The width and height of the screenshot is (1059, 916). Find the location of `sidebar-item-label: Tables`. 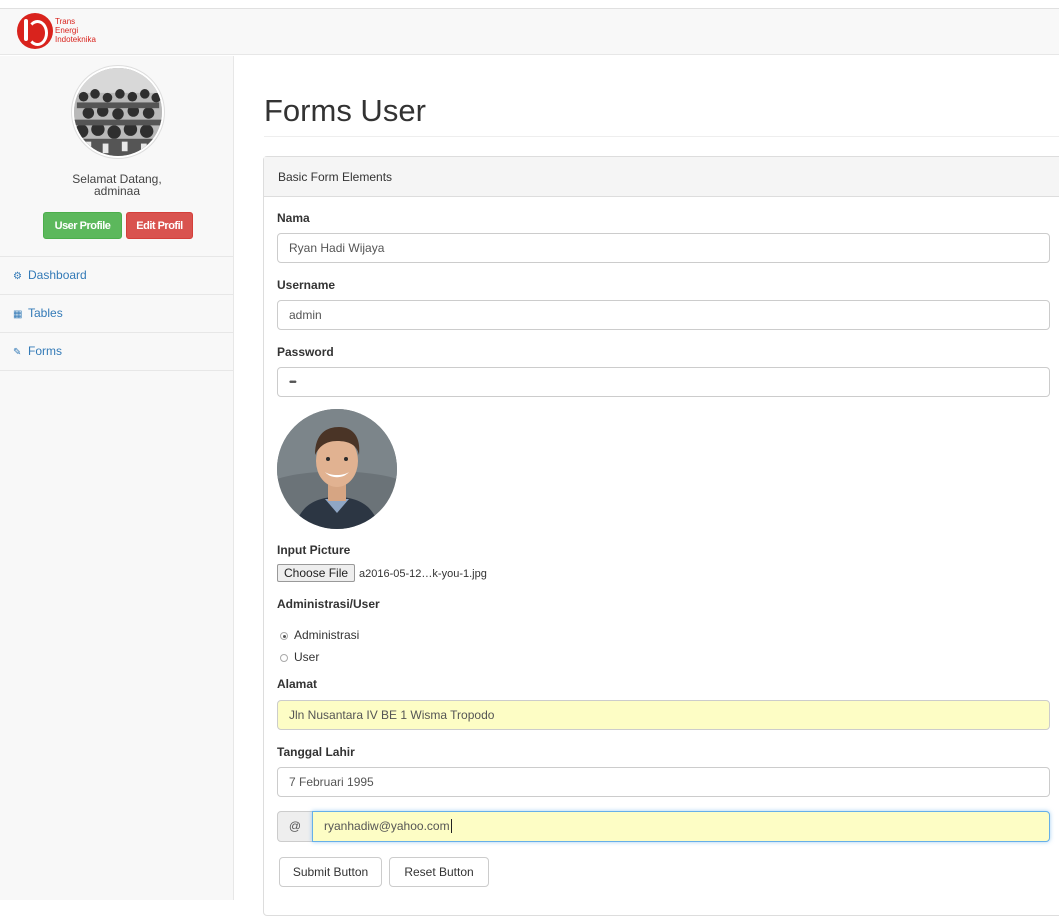

sidebar-item-label: Tables is located at coordinates (45, 313).